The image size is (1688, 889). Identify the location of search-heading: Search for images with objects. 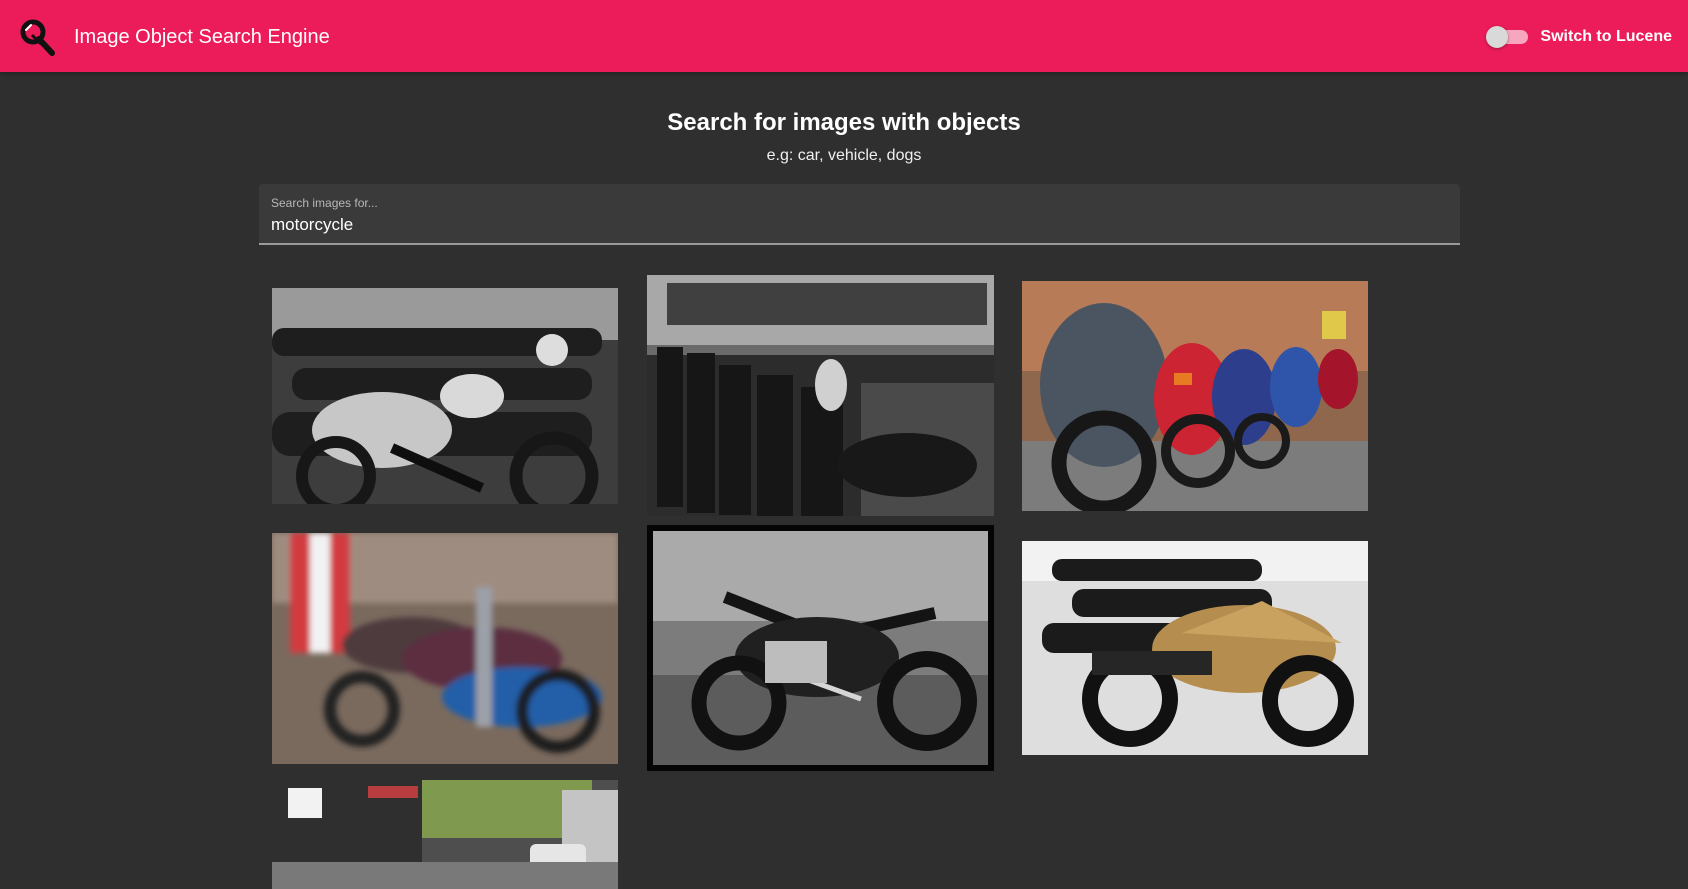
(844, 122).